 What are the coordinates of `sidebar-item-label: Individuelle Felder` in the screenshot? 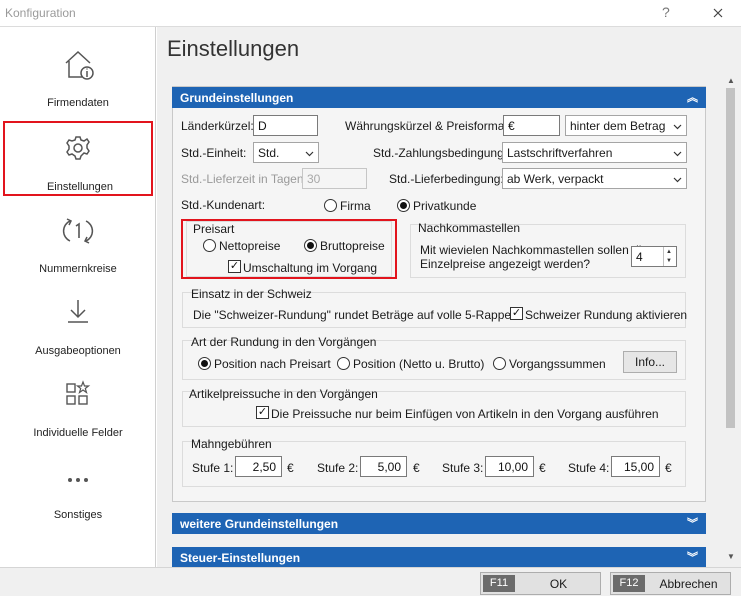 It's located at (78, 433).